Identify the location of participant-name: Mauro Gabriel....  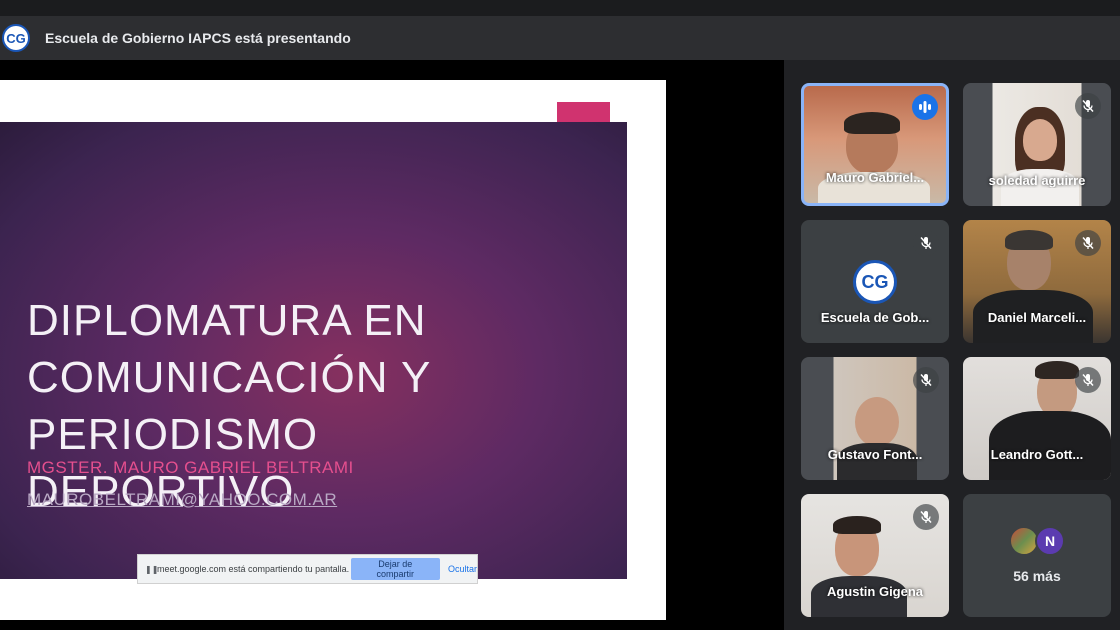
(875, 177).